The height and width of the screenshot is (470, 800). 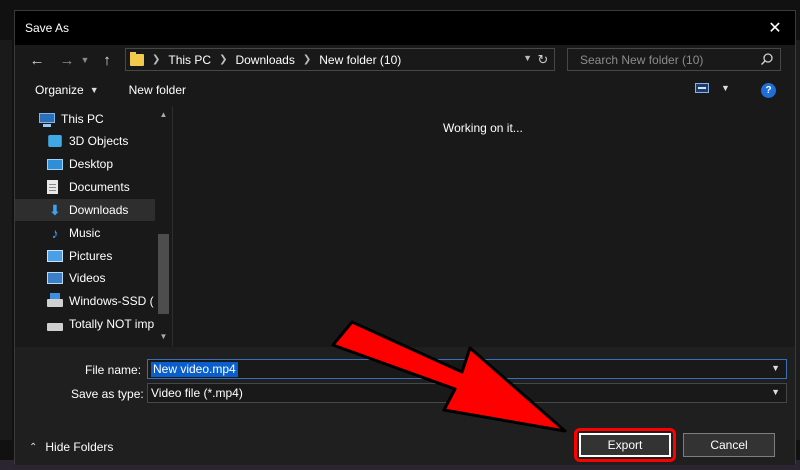 I want to click on close-button: ✕, so click(x=775, y=28).